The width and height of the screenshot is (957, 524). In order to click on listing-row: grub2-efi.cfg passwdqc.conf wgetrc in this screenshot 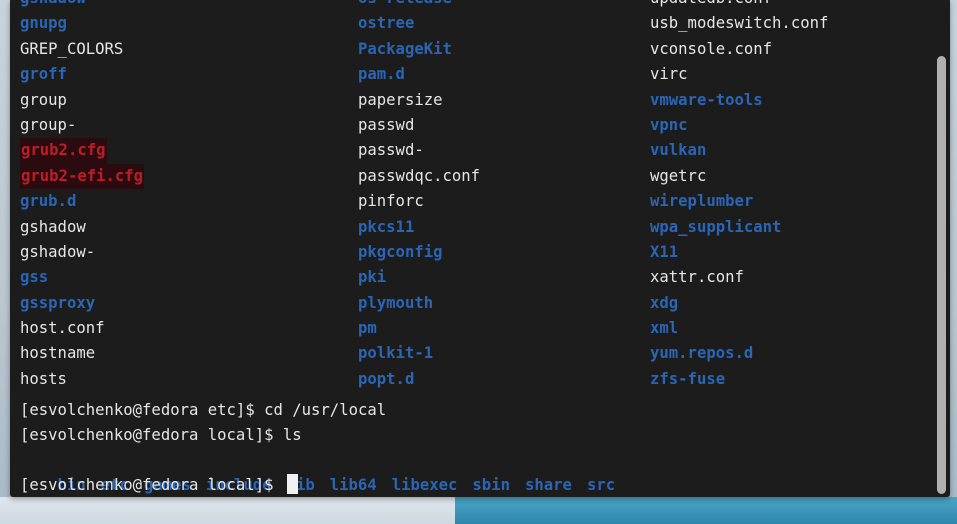, I will do `click(363, 176)`.